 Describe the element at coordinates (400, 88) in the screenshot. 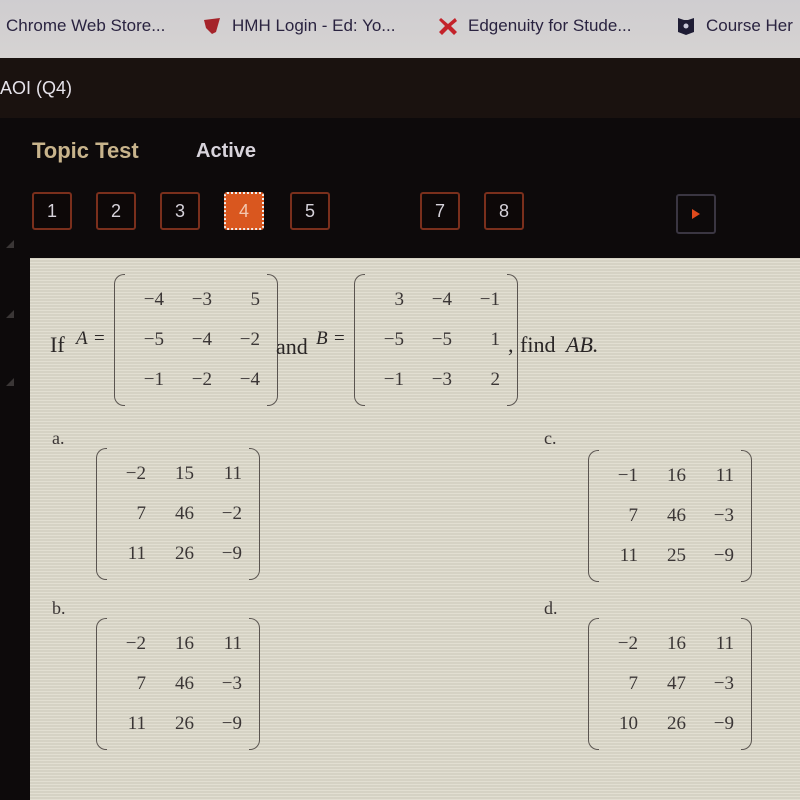

I see `course-header` at that location.